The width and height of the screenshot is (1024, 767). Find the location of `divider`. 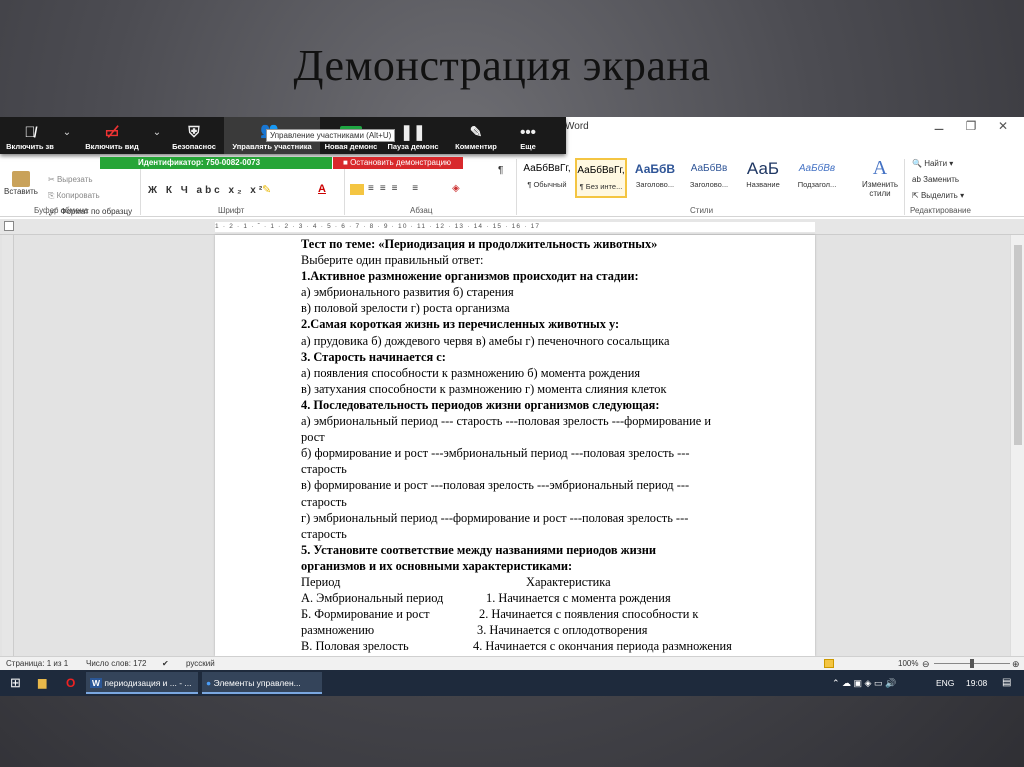

divider is located at coordinates (516, 187).